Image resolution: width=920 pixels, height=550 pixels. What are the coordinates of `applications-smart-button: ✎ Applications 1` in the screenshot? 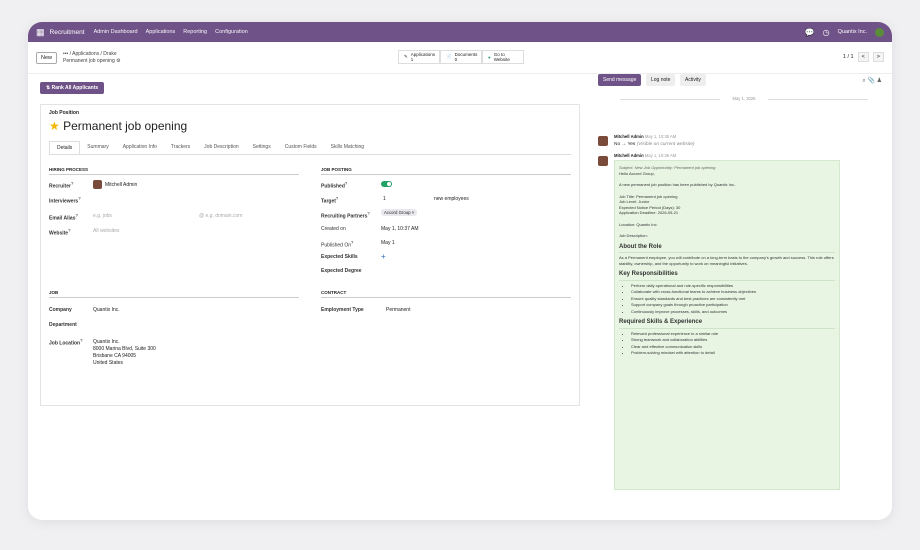 It's located at (419, 57).